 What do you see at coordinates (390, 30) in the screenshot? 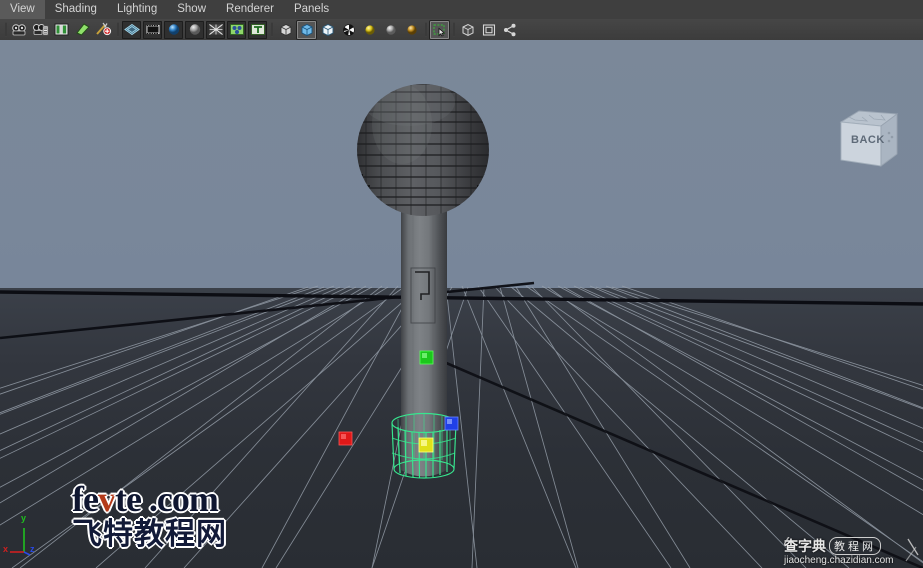
I see `use-no-lights-icon` at bounding box center [390, 30].